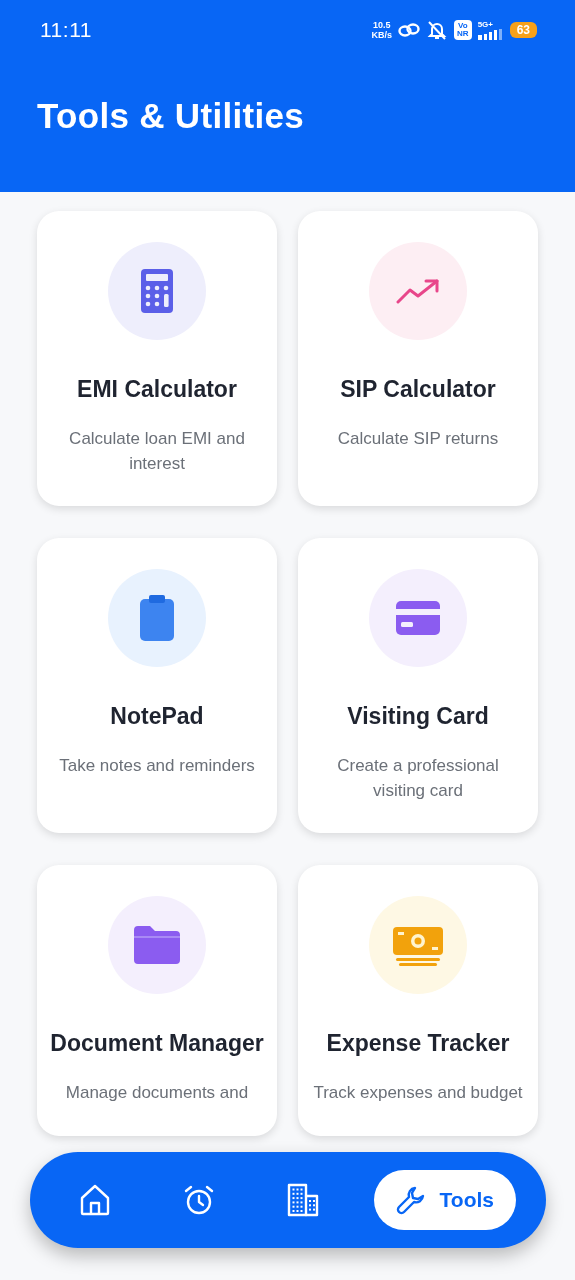 This screenshot has width=575, height=1280. I want to click on tool-card: Document Manager Manage documents and, so click(157, 1000).